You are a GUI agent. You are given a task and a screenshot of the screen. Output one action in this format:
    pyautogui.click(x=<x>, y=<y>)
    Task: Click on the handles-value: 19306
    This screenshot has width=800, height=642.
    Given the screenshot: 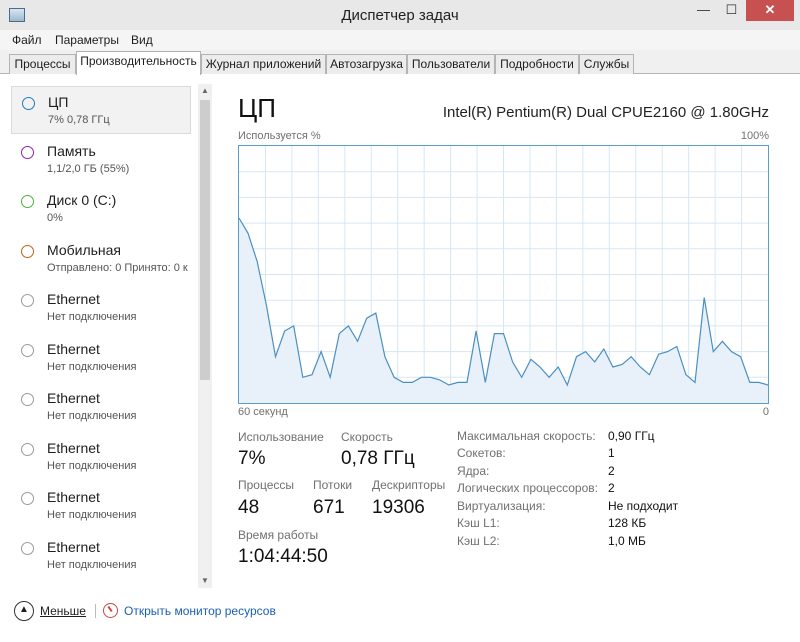 What is the action you would take?
    pyautogui.click(x=398, y=507)
    